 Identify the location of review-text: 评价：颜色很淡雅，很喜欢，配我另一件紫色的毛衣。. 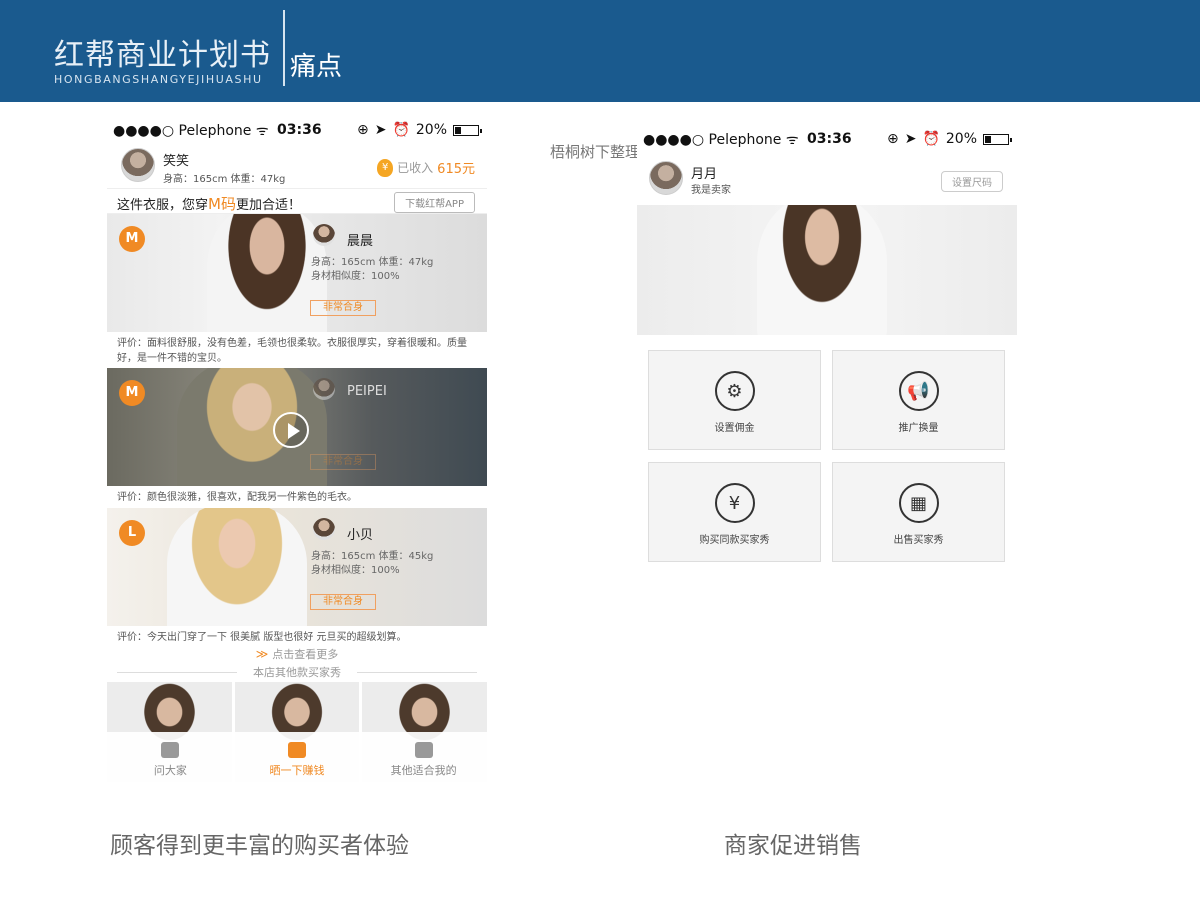
(297, 497).